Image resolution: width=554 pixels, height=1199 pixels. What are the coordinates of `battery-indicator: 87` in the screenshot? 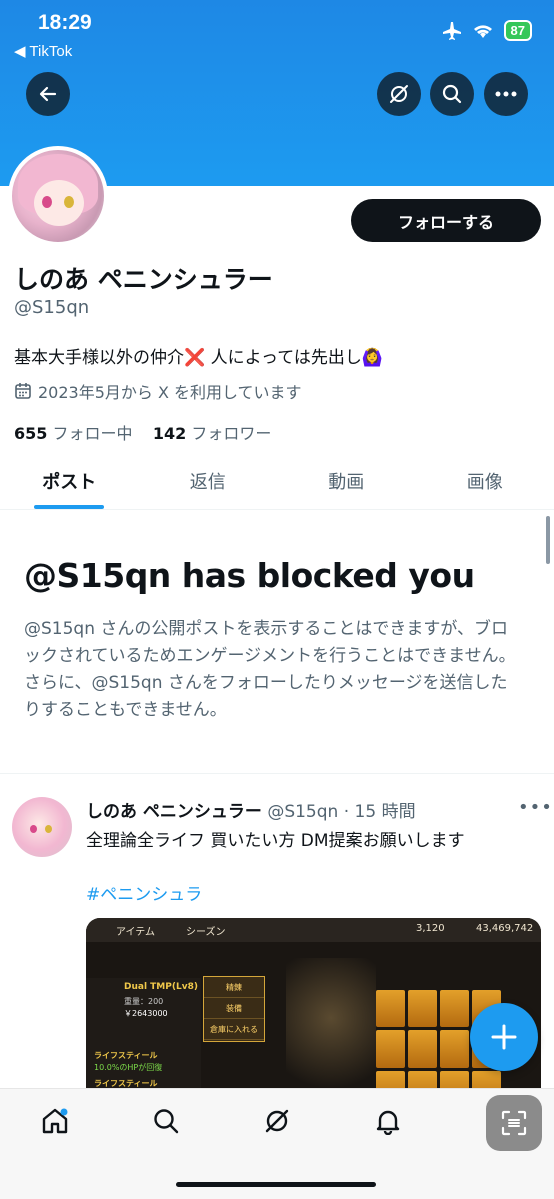 It's located at (517, 30).